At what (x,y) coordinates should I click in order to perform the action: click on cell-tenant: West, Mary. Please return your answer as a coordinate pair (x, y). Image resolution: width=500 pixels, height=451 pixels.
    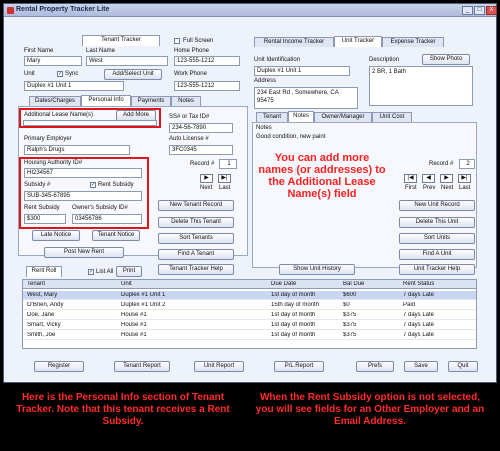
    Looking at the image, I should click on (42, 295).